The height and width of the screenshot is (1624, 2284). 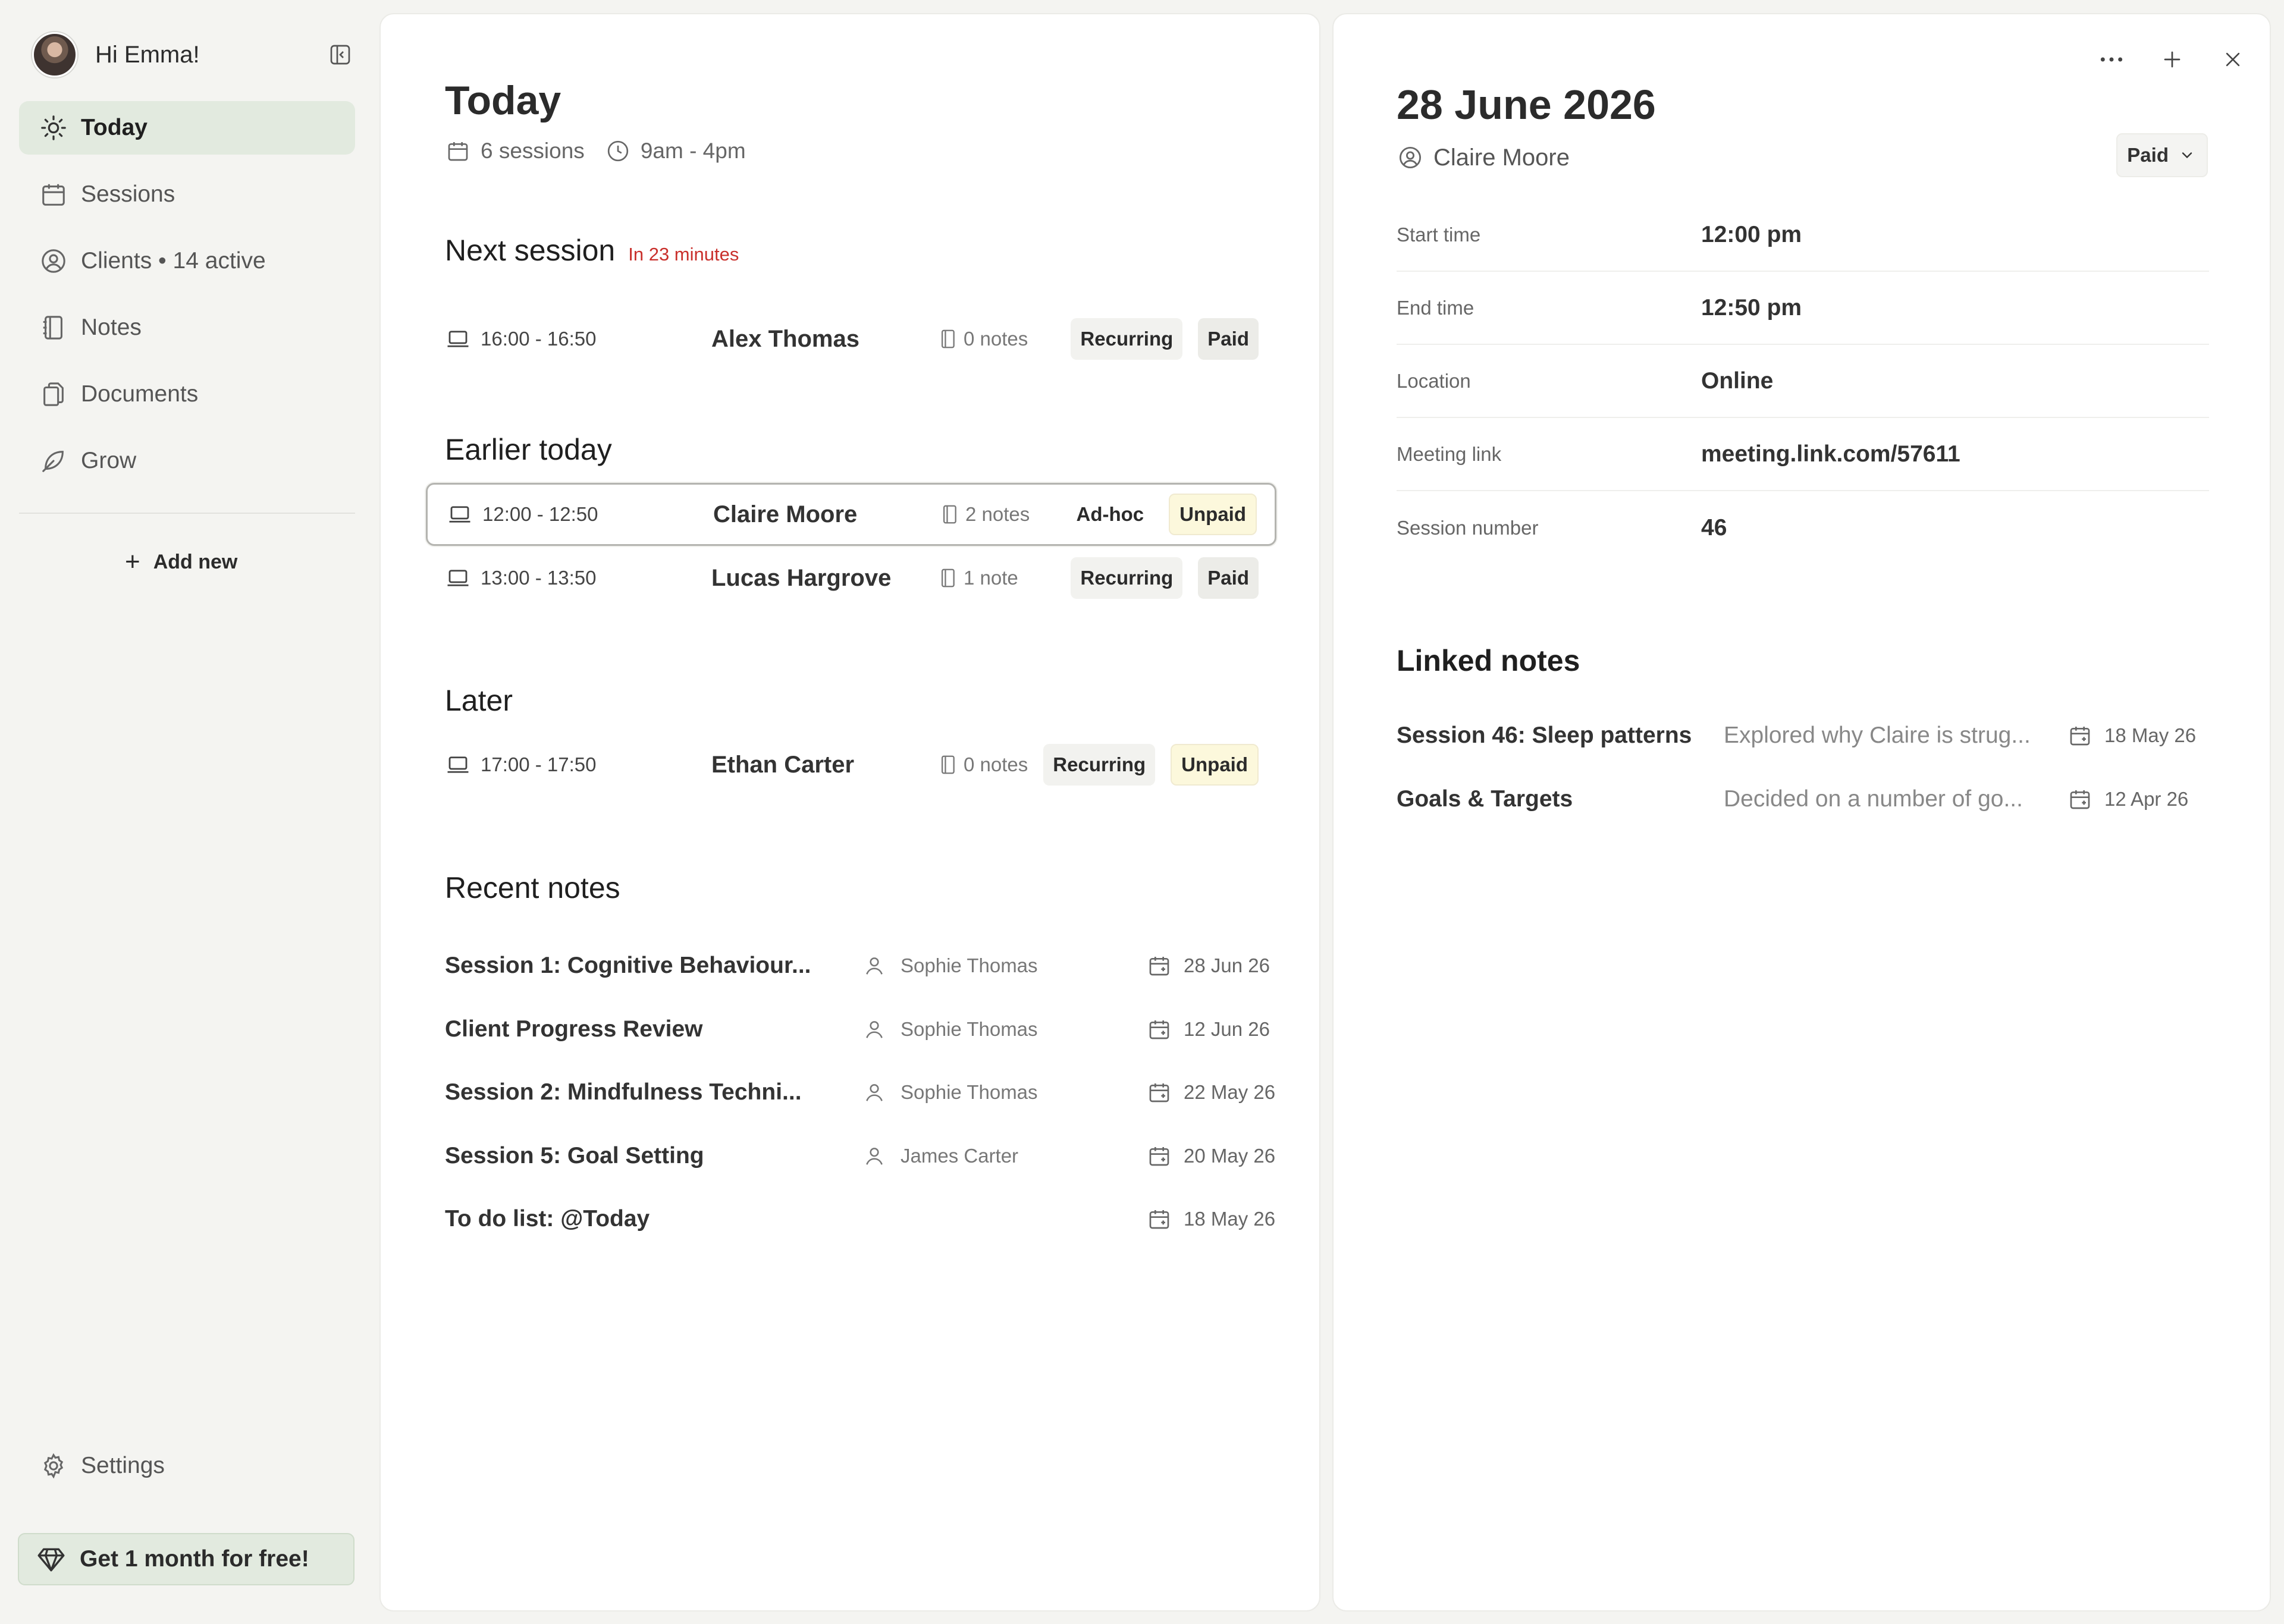 What do you see at coordinates (187, 327) in the screenshot?
I see `nav-item-notes: Notes` at bounding box center [187, 327].